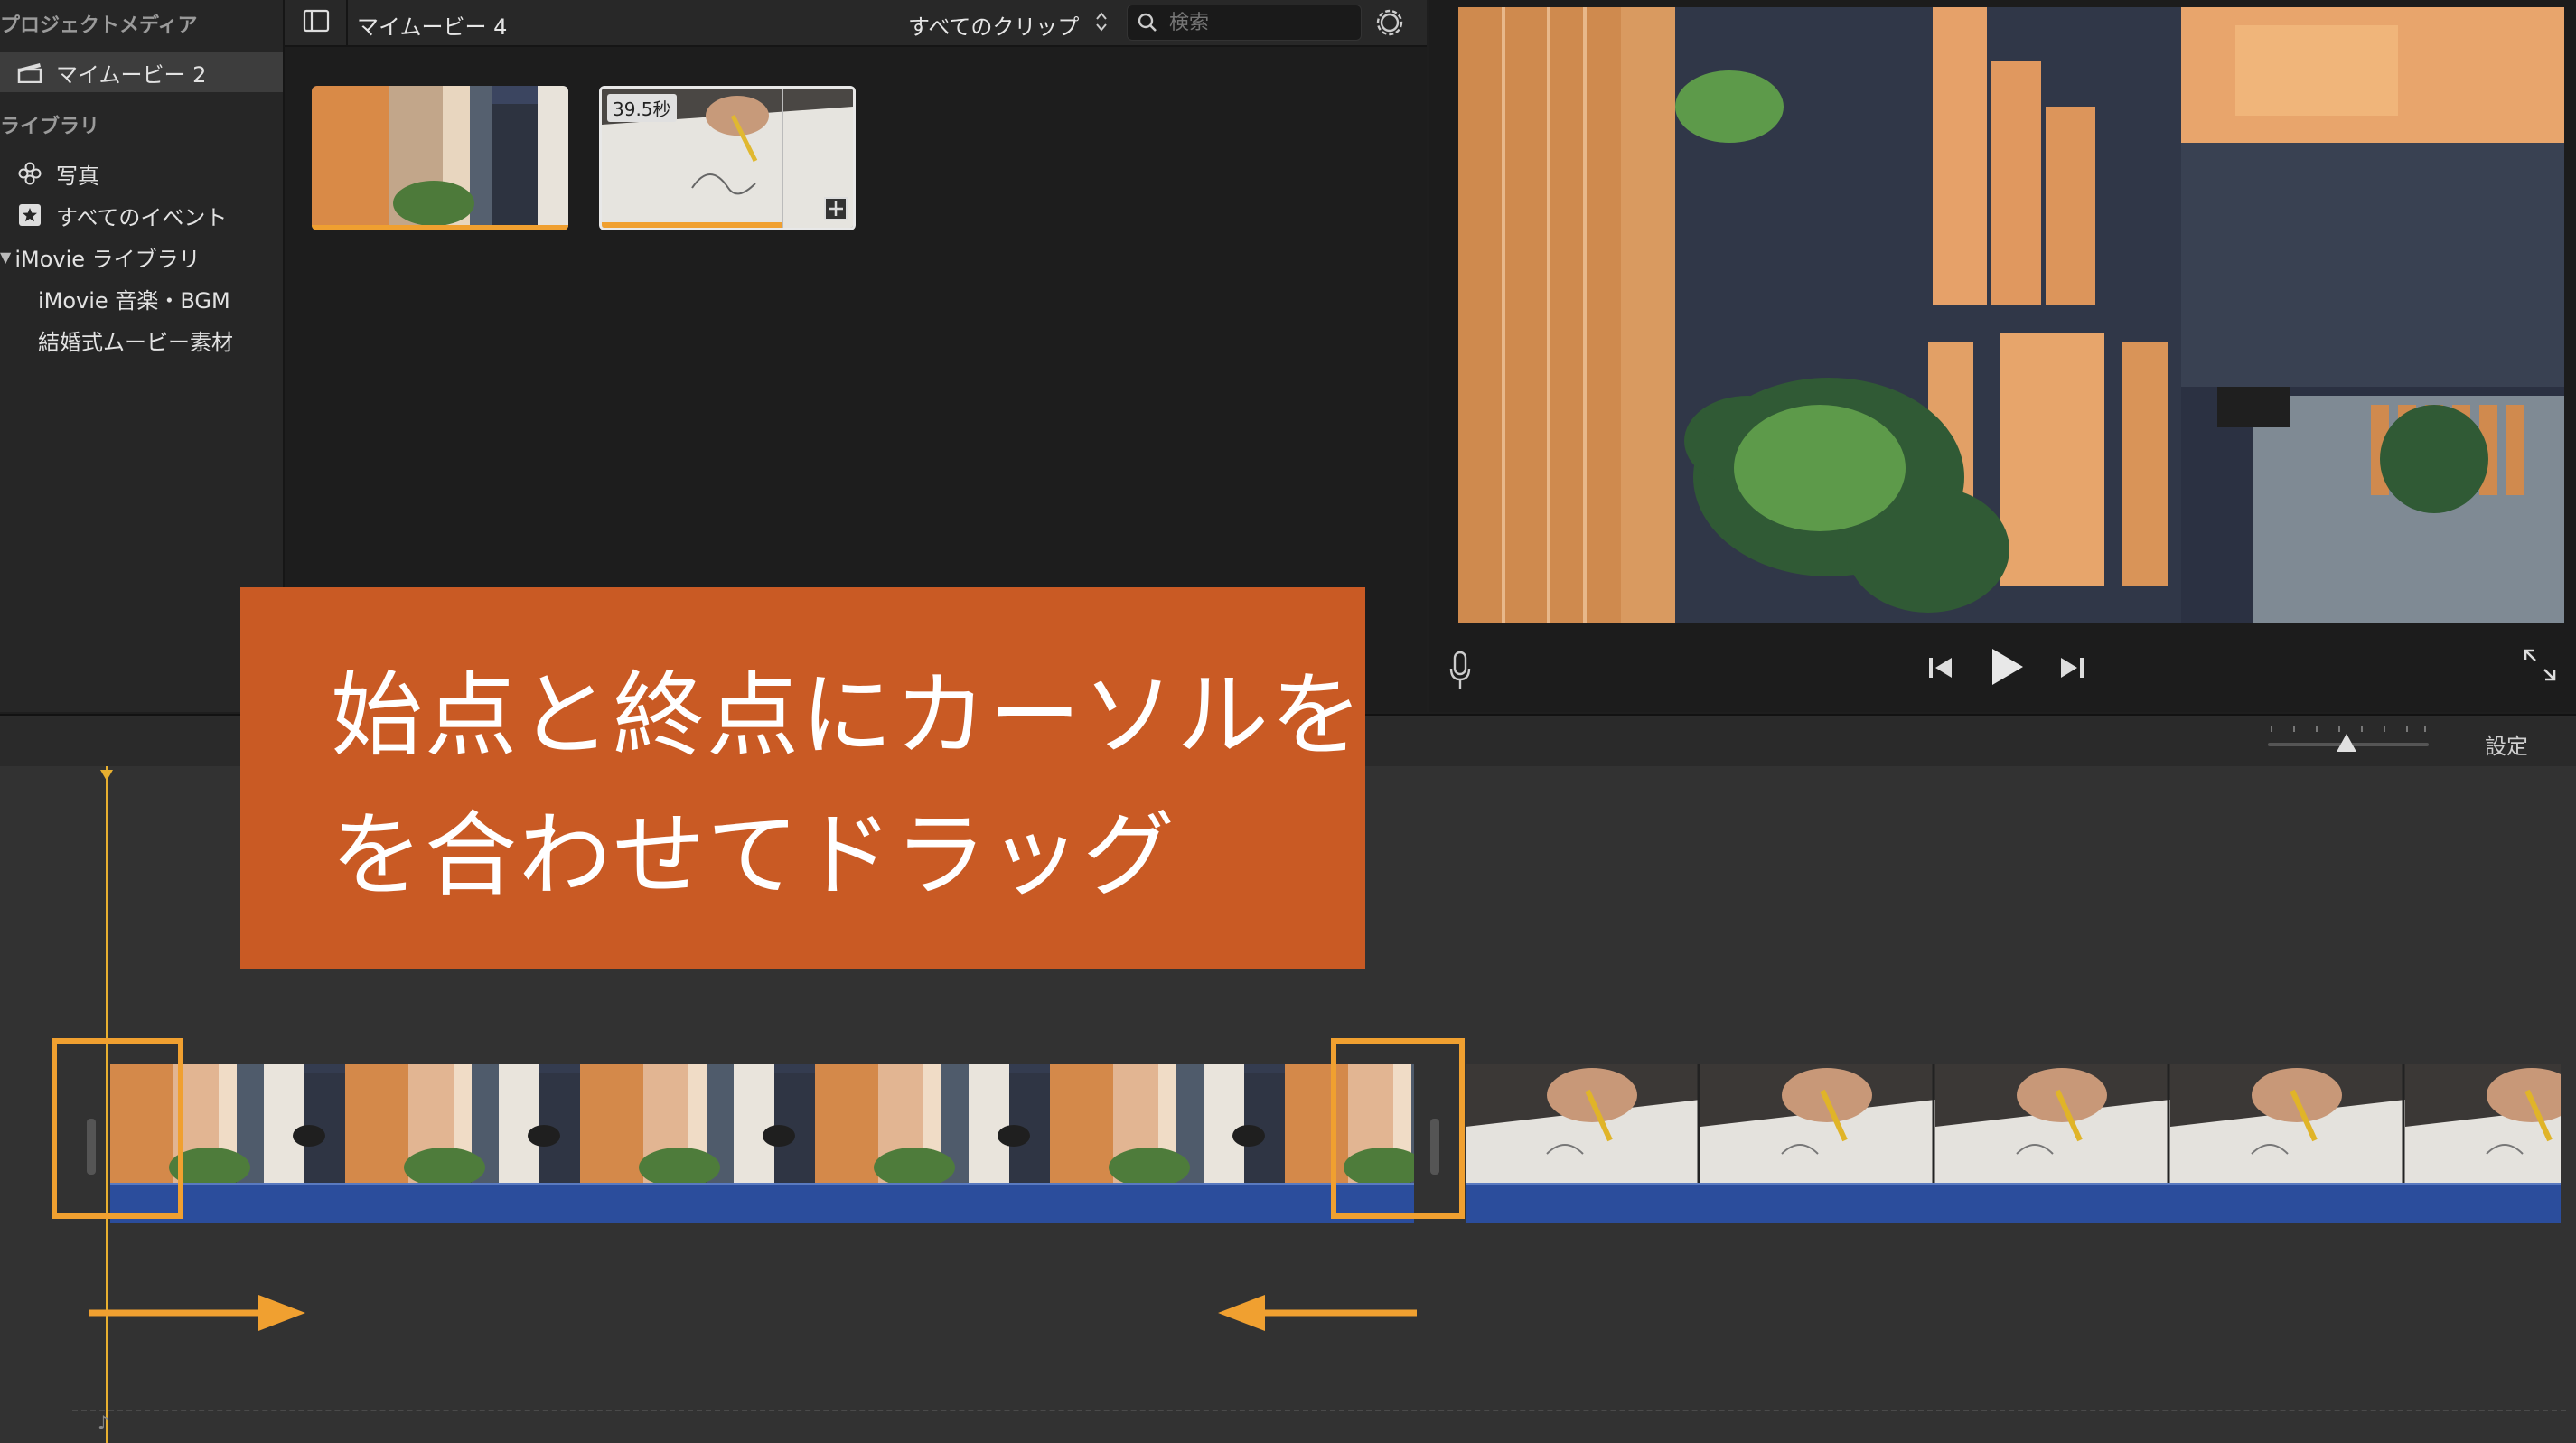 Image resolution: width=2576 pixels, height=1443 pixels. Describe the element at coordinates (2506, 744) in the screenshot. I see `timeline-settings-button: 設定` at that location.